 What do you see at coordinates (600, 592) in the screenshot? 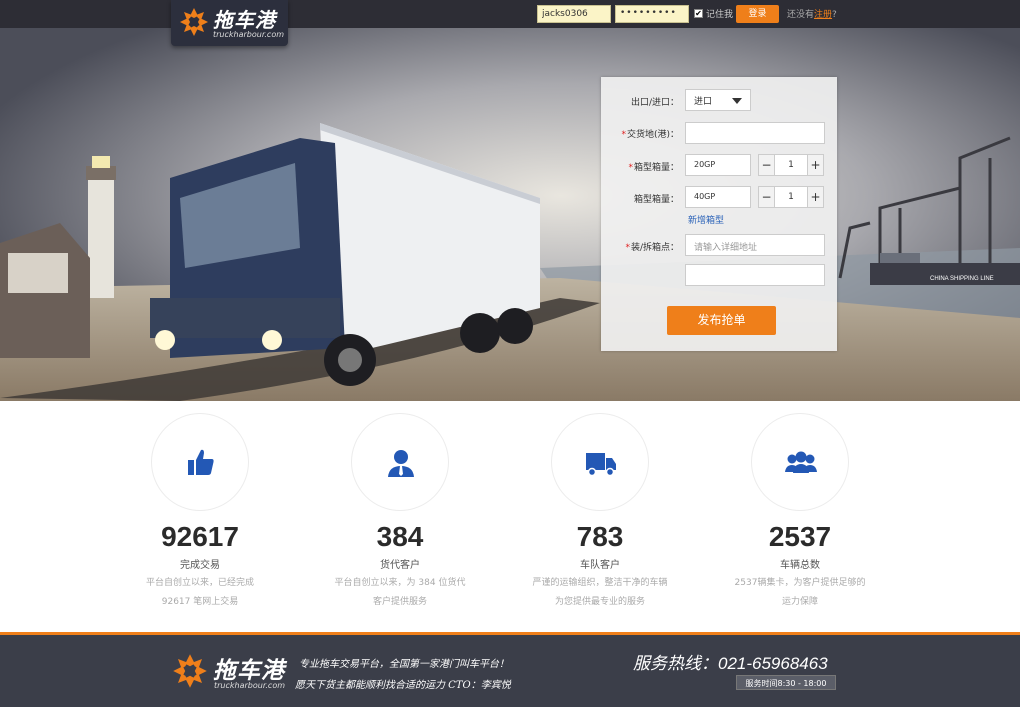
I see `stat-description: 严谨的运输组织，整洁干净的车辆 为您提供最专业的服务` at bounding box center [600, 592].